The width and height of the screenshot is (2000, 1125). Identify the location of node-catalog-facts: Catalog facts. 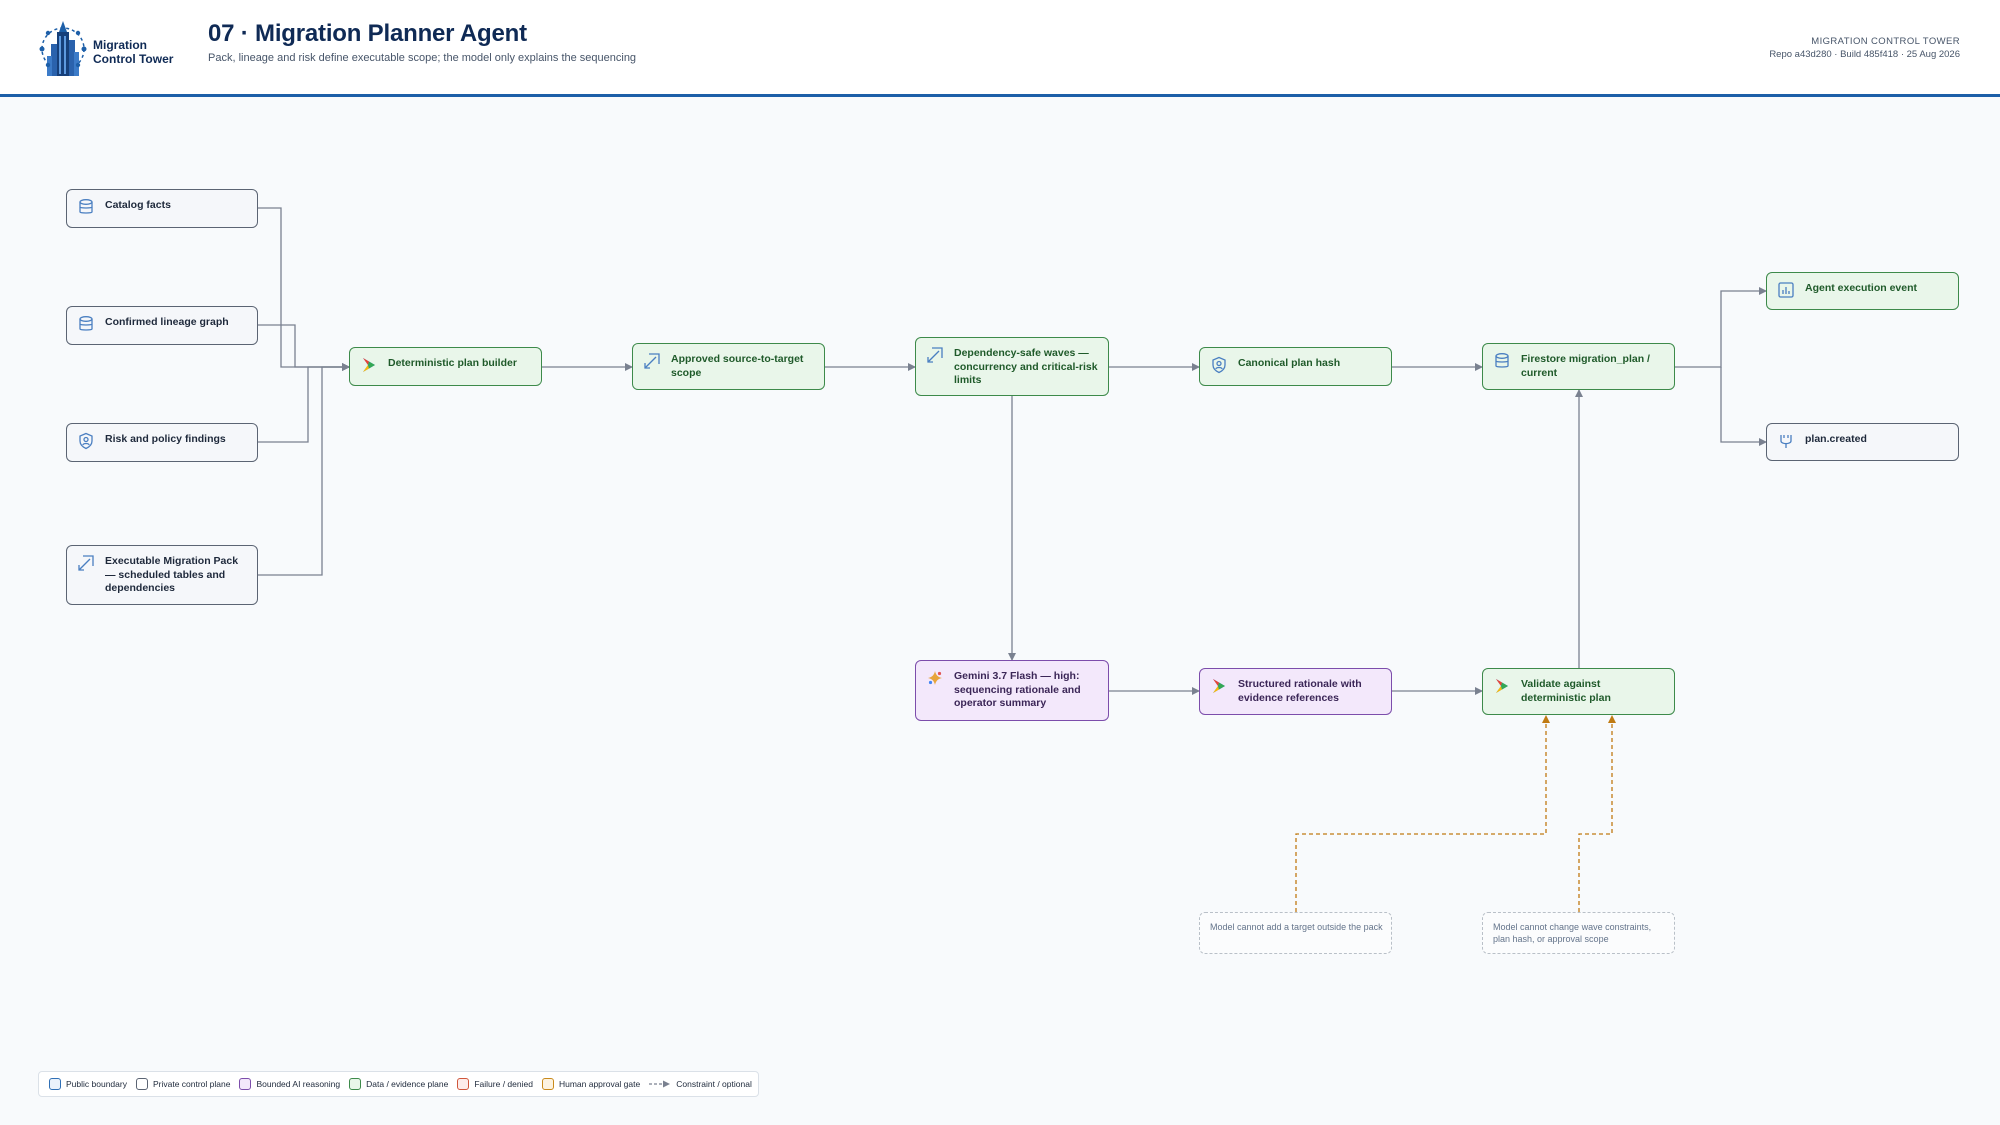
(162, 208).